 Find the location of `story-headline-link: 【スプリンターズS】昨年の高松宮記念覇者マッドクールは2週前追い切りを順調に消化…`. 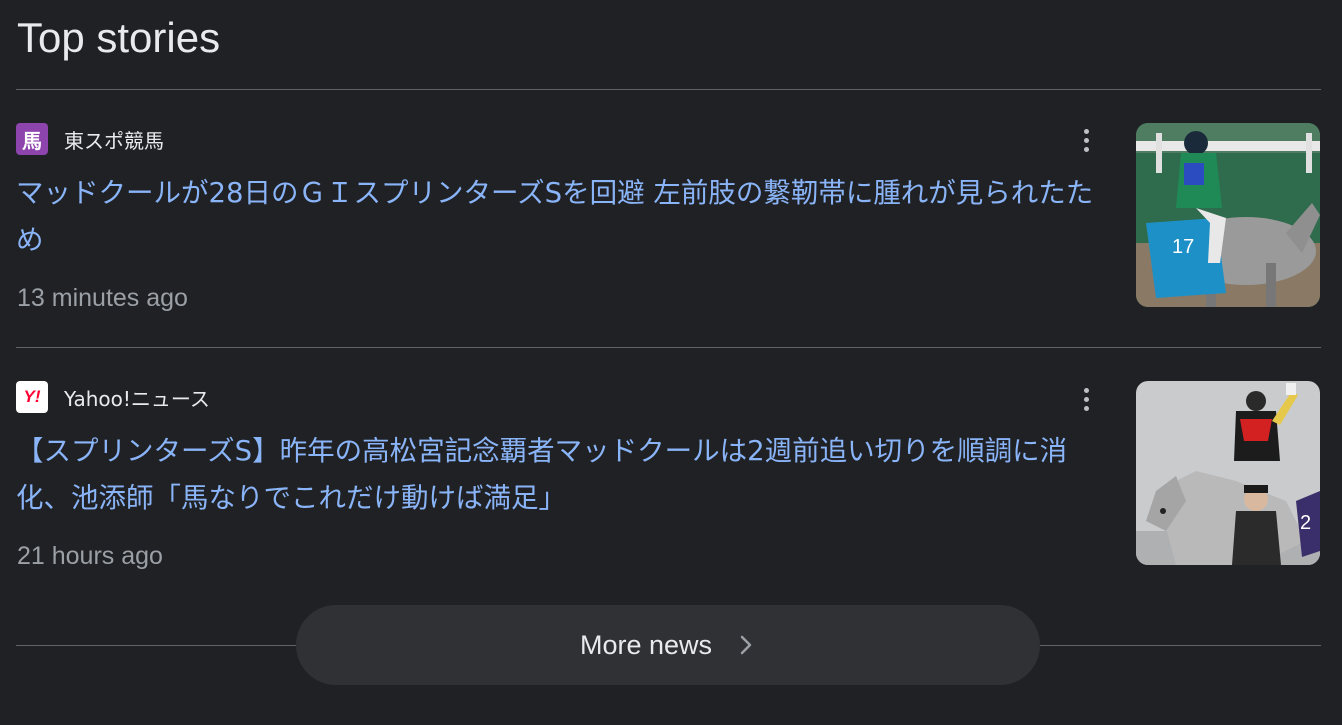

story-headline-link: 【スプリンターズS】昨年の高松宮記念覇者マッドクールは2週前追い切りを順調に消化… is located at coordinates (561, 475).